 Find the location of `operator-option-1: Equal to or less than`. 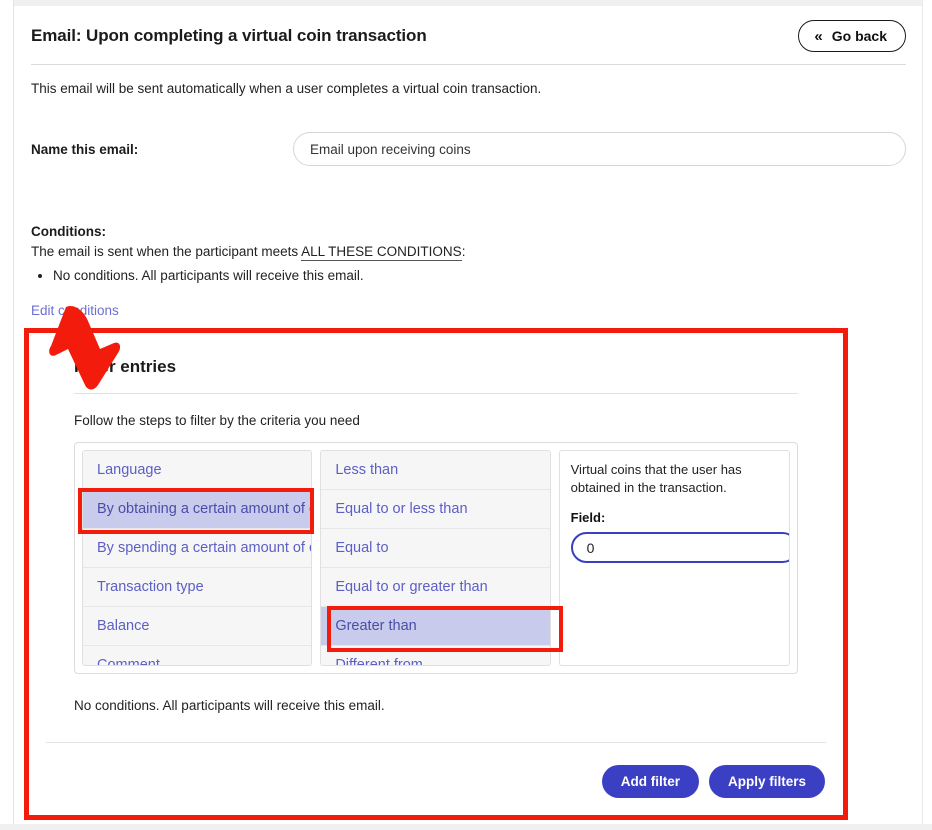

operator-option-1: Equal to or less than is located at coordinates (435, 509).